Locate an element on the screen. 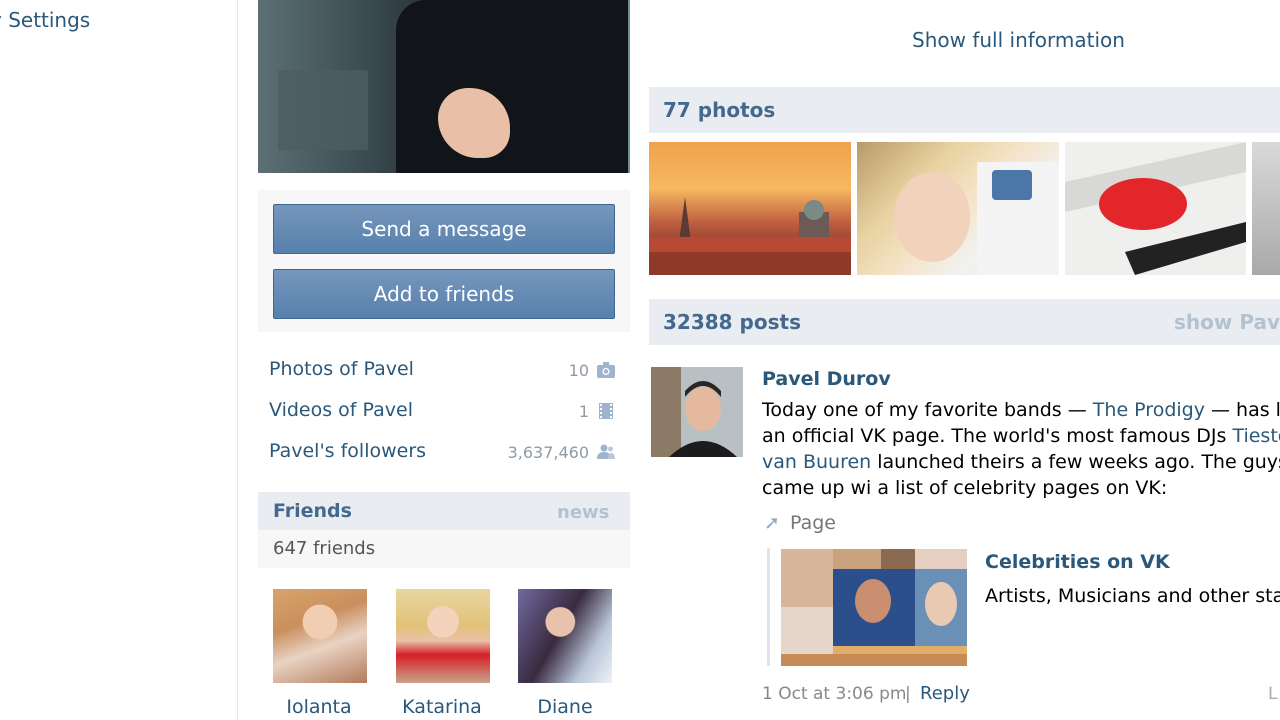 This screenshot has width=1280, height=720. attachment-divider is located at coordinates (768, 607).